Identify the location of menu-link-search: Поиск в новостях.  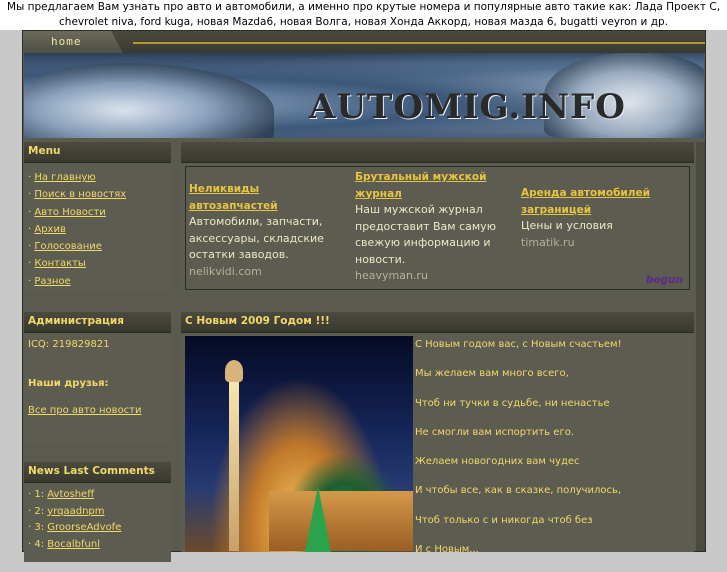
(80, 194).